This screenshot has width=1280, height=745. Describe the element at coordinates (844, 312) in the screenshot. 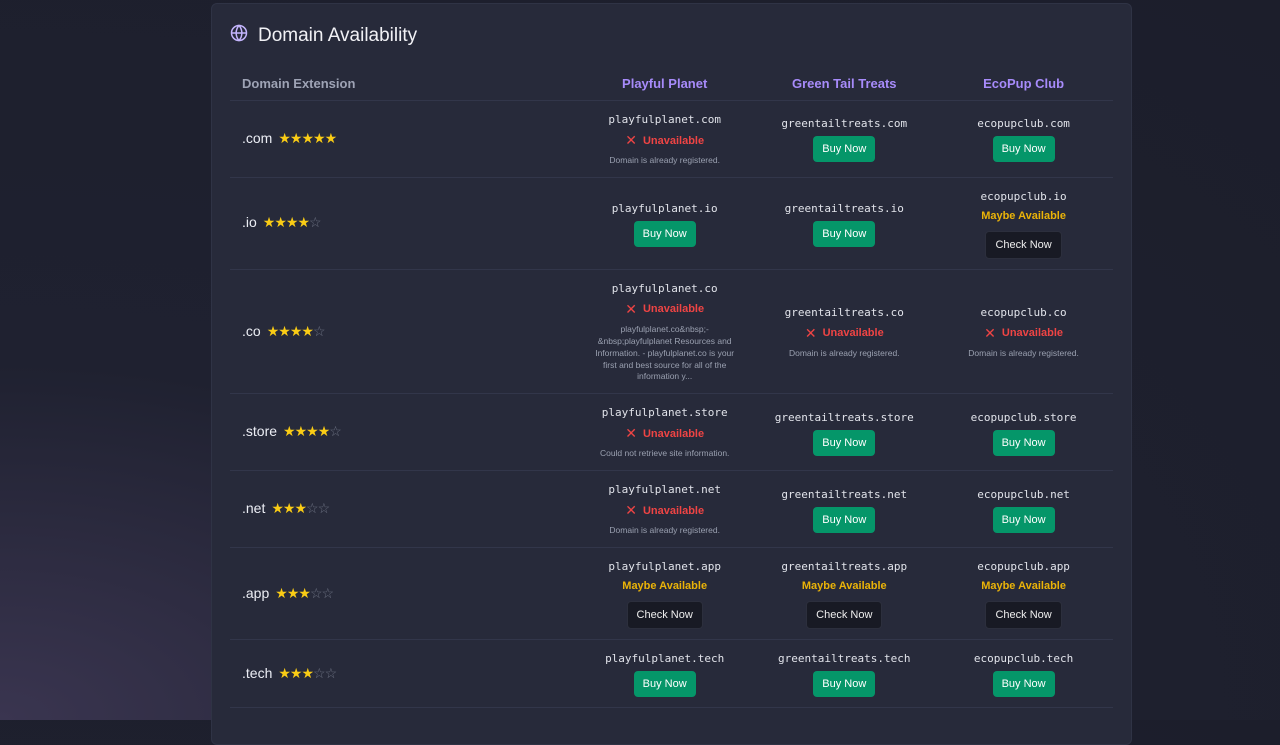

I see `domain-name: greentailtreats.co` at that location.